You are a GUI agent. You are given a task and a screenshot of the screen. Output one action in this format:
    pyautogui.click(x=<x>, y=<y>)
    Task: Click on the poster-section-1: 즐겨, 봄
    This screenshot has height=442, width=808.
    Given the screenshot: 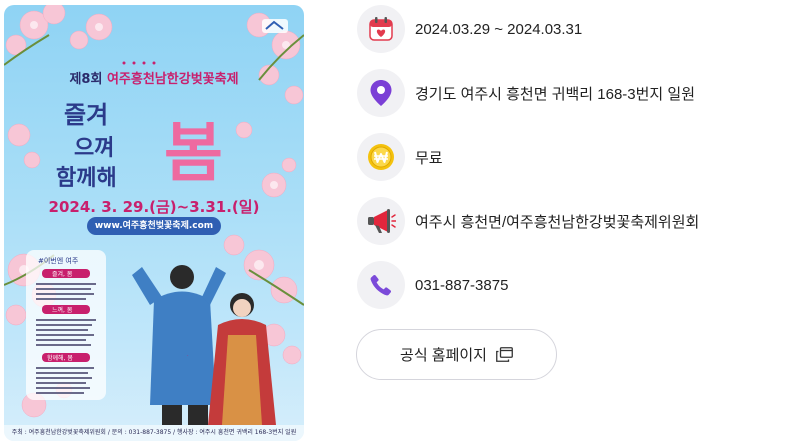 What is the action you would take?
    pyautogui.click(x=62, y=274)
    